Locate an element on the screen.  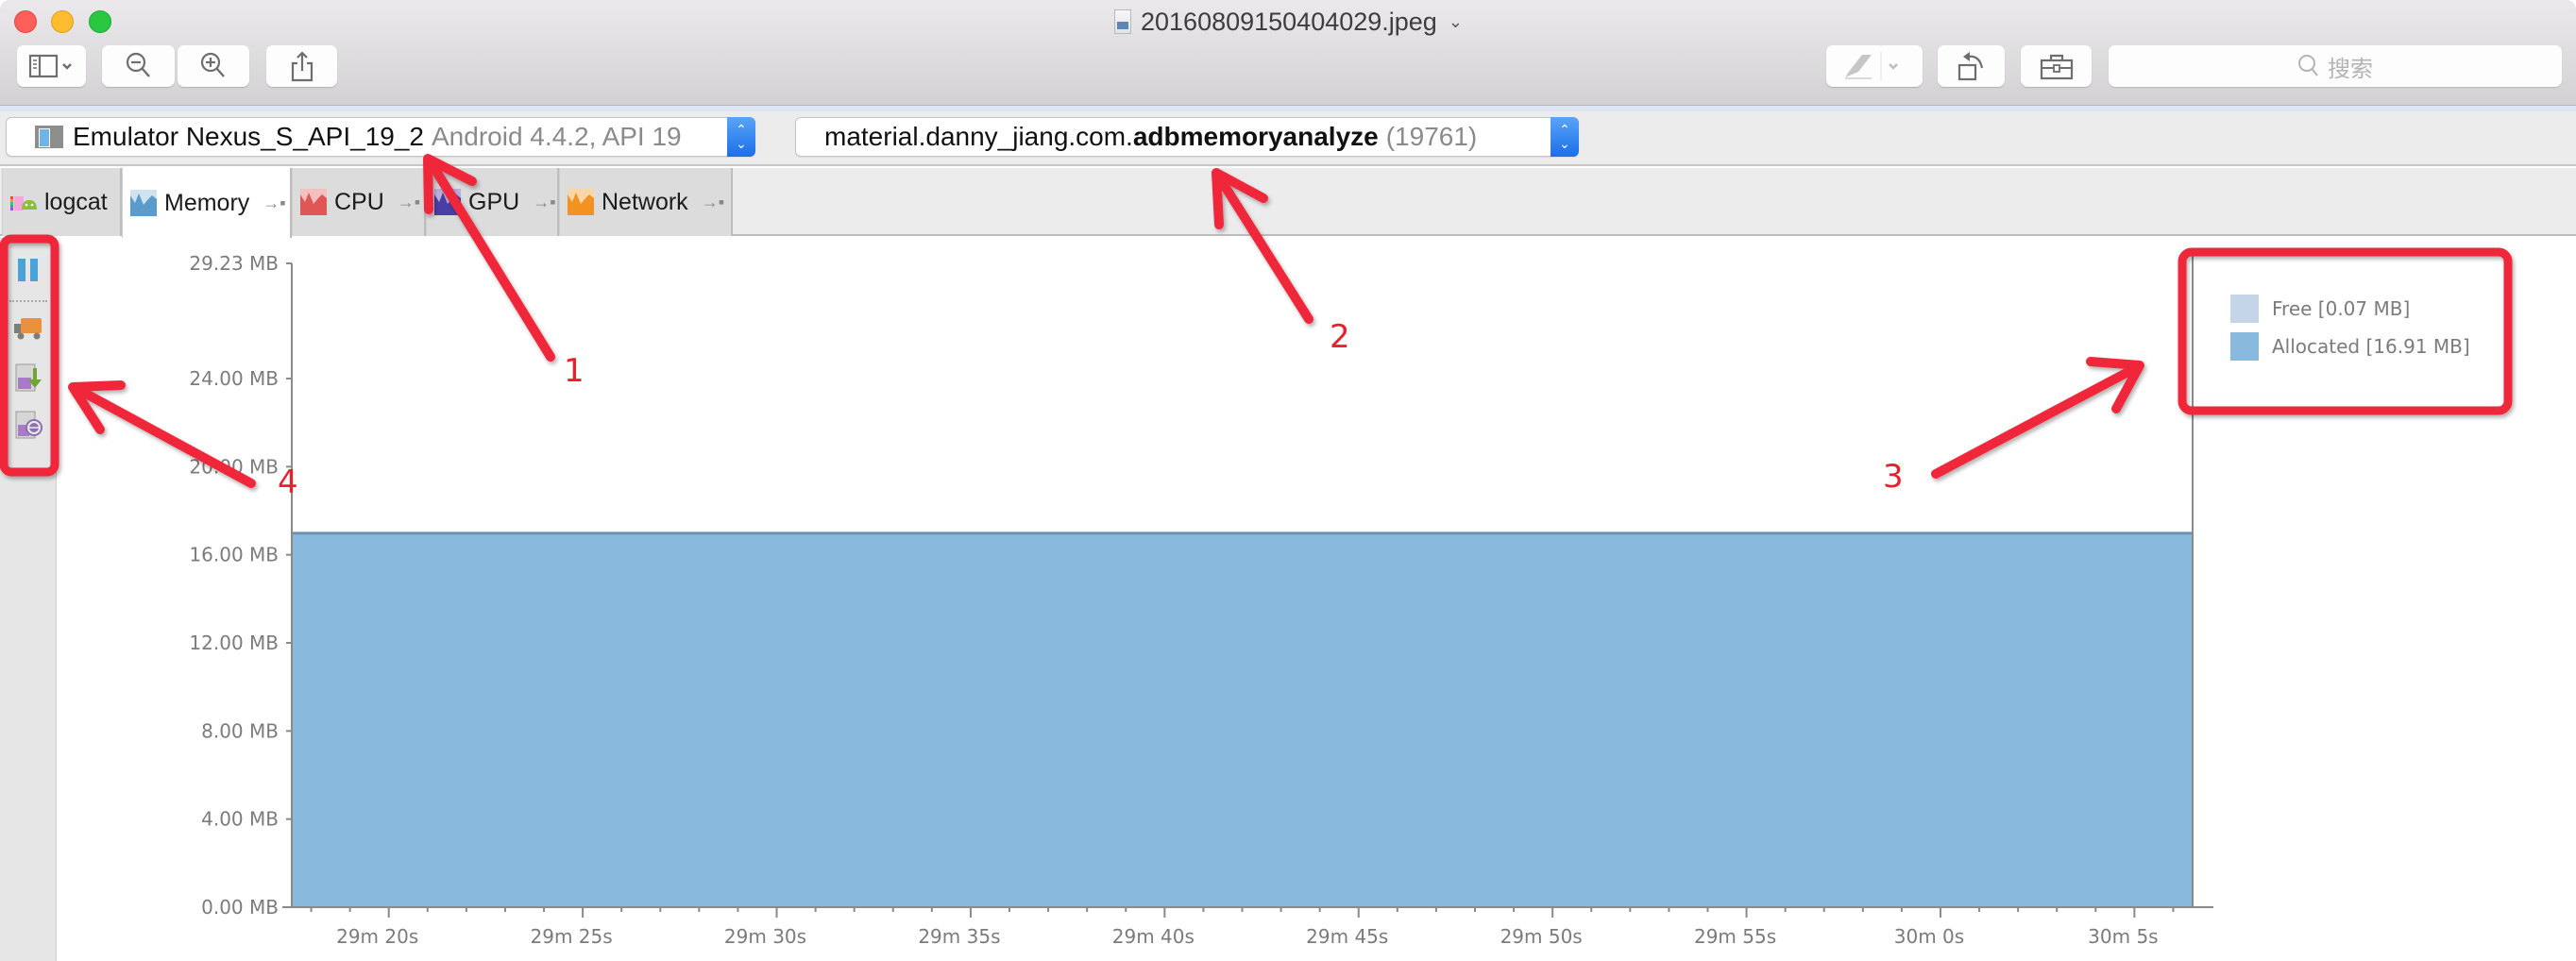
y-tick-label: 16.00 MB is located at coordinates (234, 555).